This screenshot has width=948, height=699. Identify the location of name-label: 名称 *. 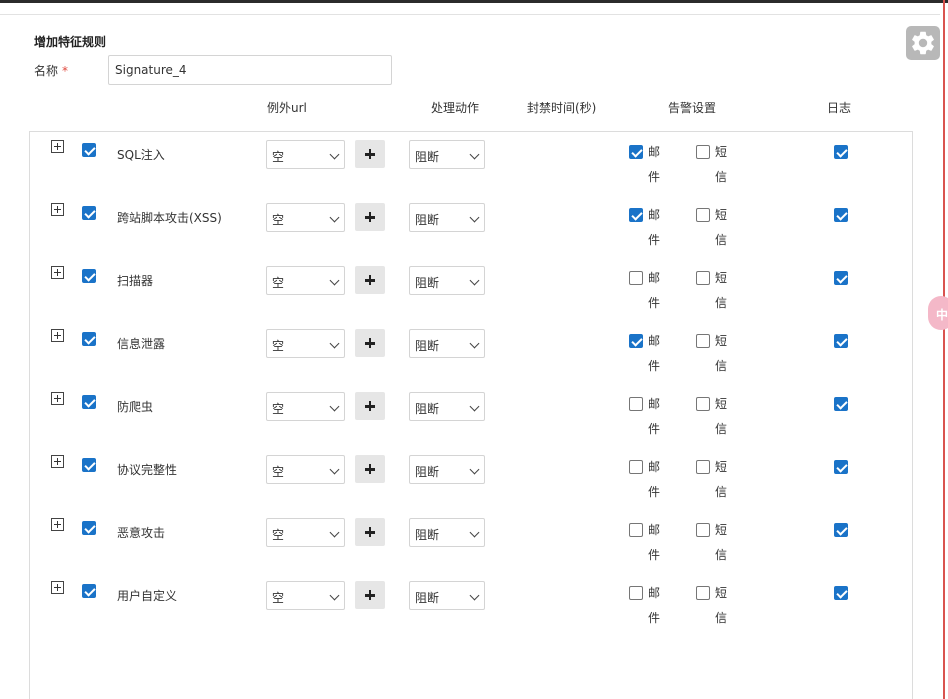
(51, 70).